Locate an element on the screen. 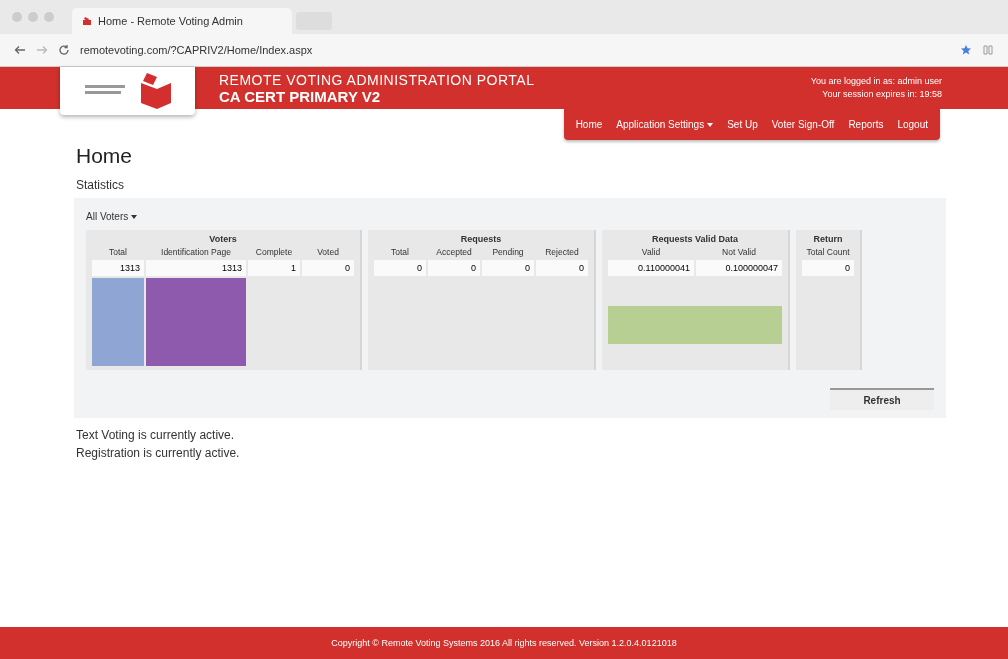  filter-dropdown: All Voters is located at coordinates (112, 216).